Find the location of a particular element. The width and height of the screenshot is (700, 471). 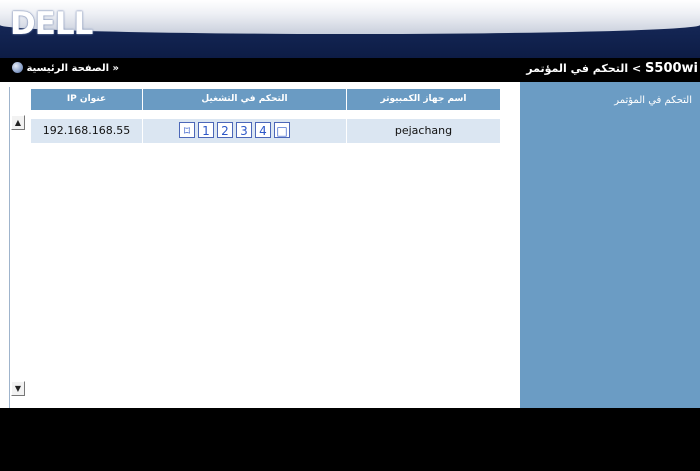

split-1-button: 1 is located at coordinates (206, 130).